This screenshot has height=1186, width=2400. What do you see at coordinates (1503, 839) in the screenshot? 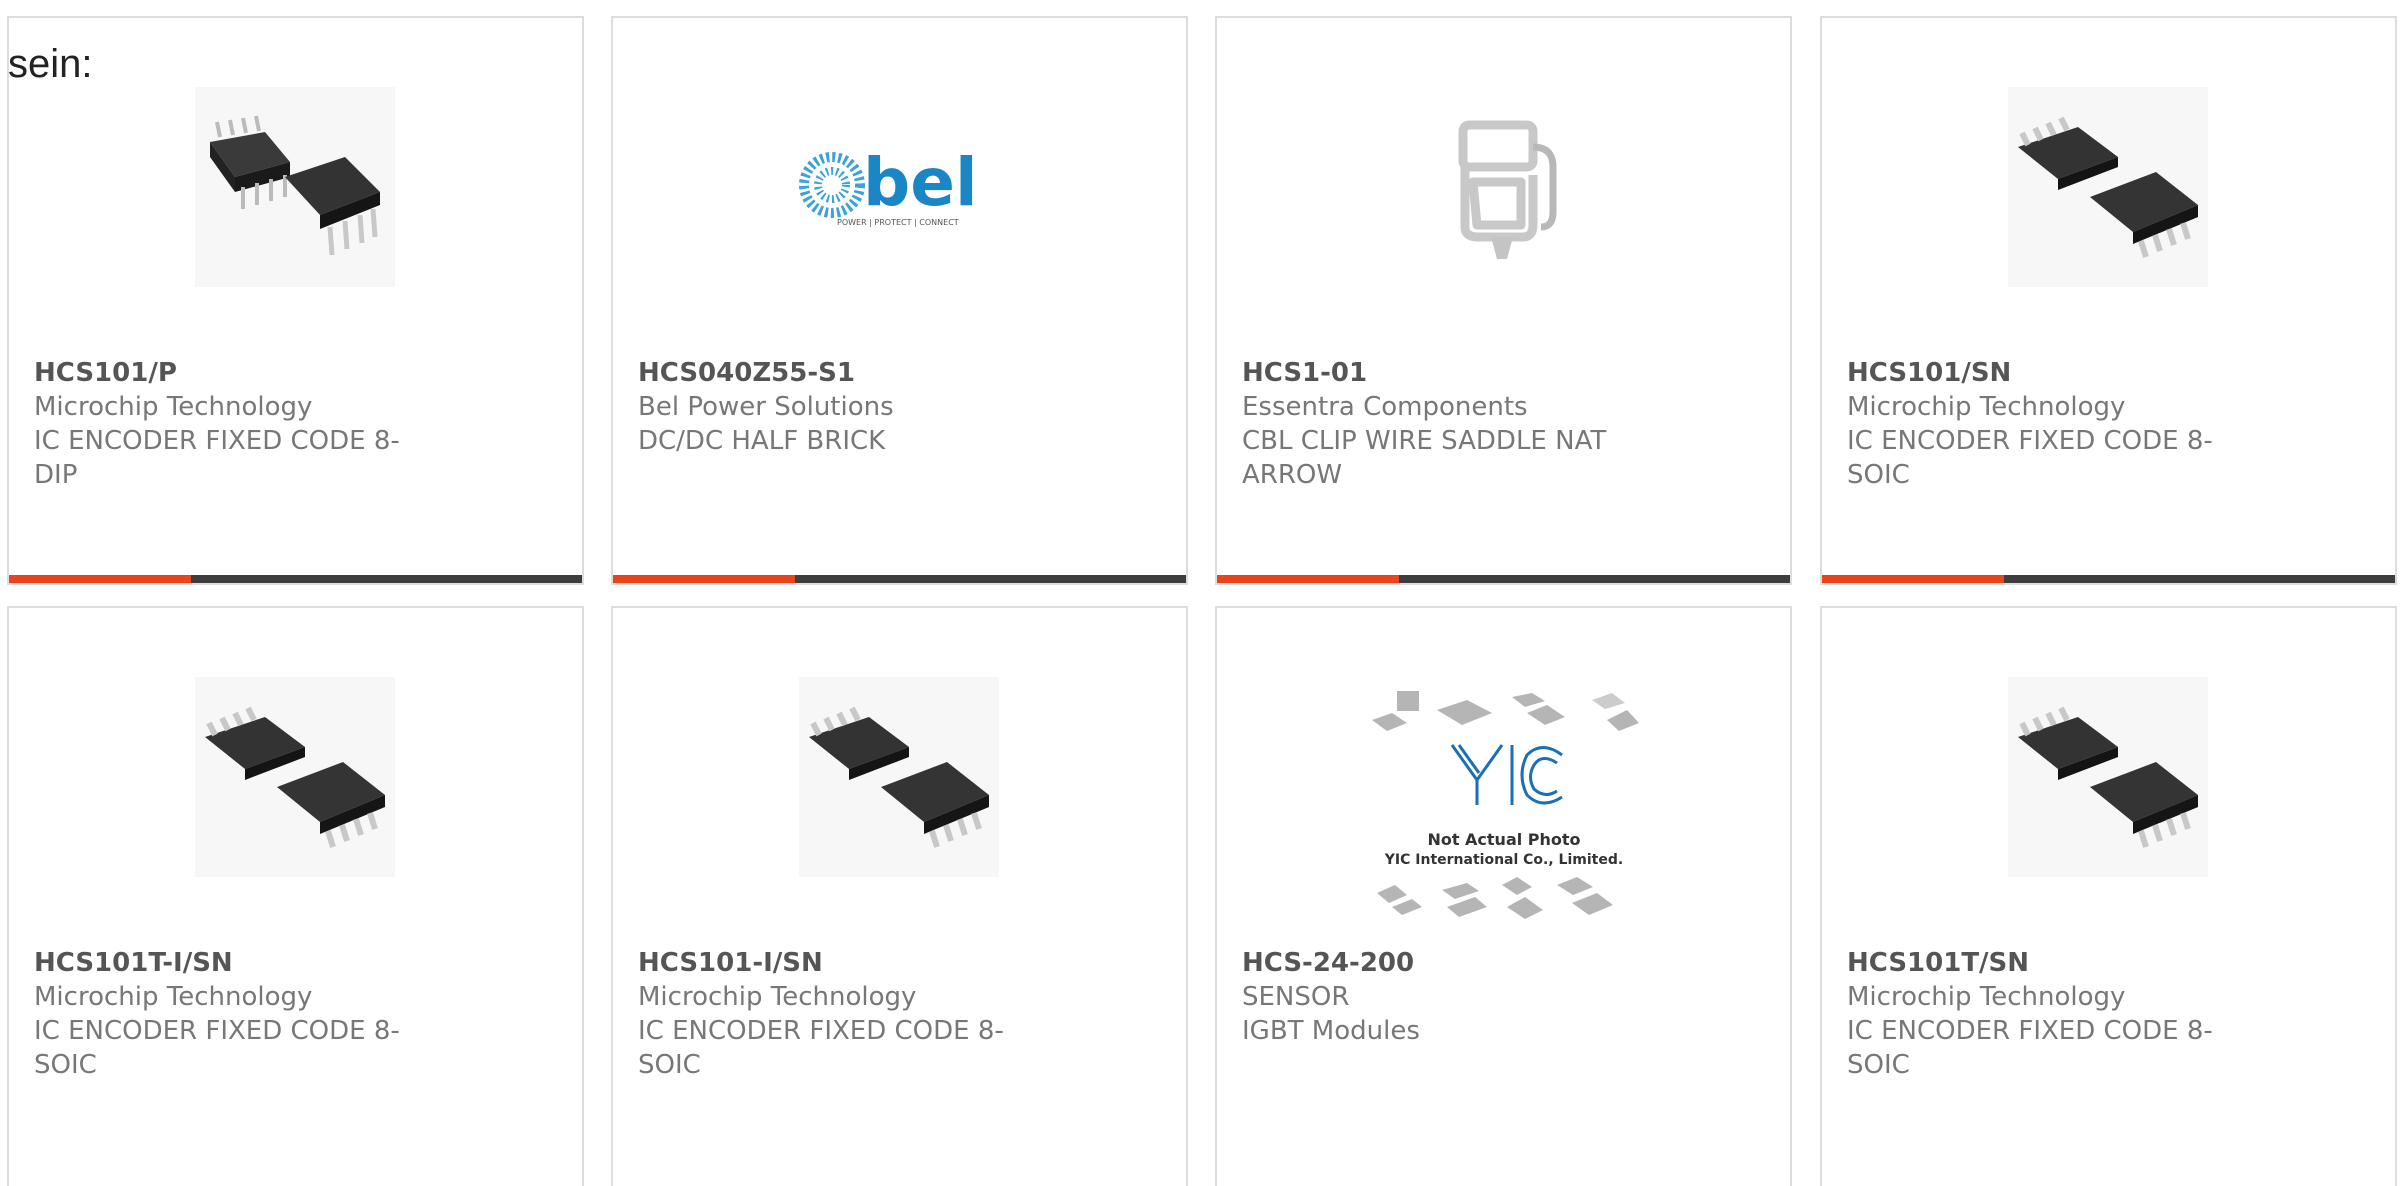
I see `placeholder-caption-line1: Not Actual Photo` at bounding box center [1503, 839].